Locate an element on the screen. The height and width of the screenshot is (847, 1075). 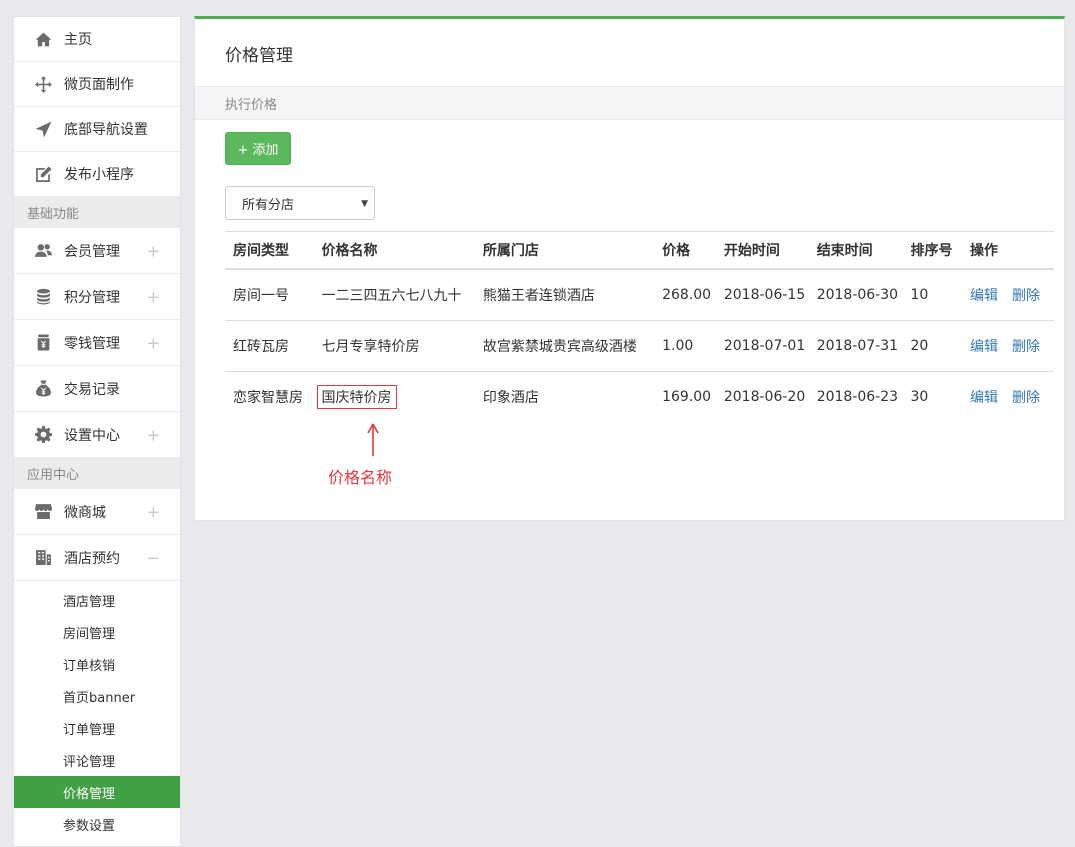
cell-price-name: 国庆特价房 is located at coordinates (394, 397).